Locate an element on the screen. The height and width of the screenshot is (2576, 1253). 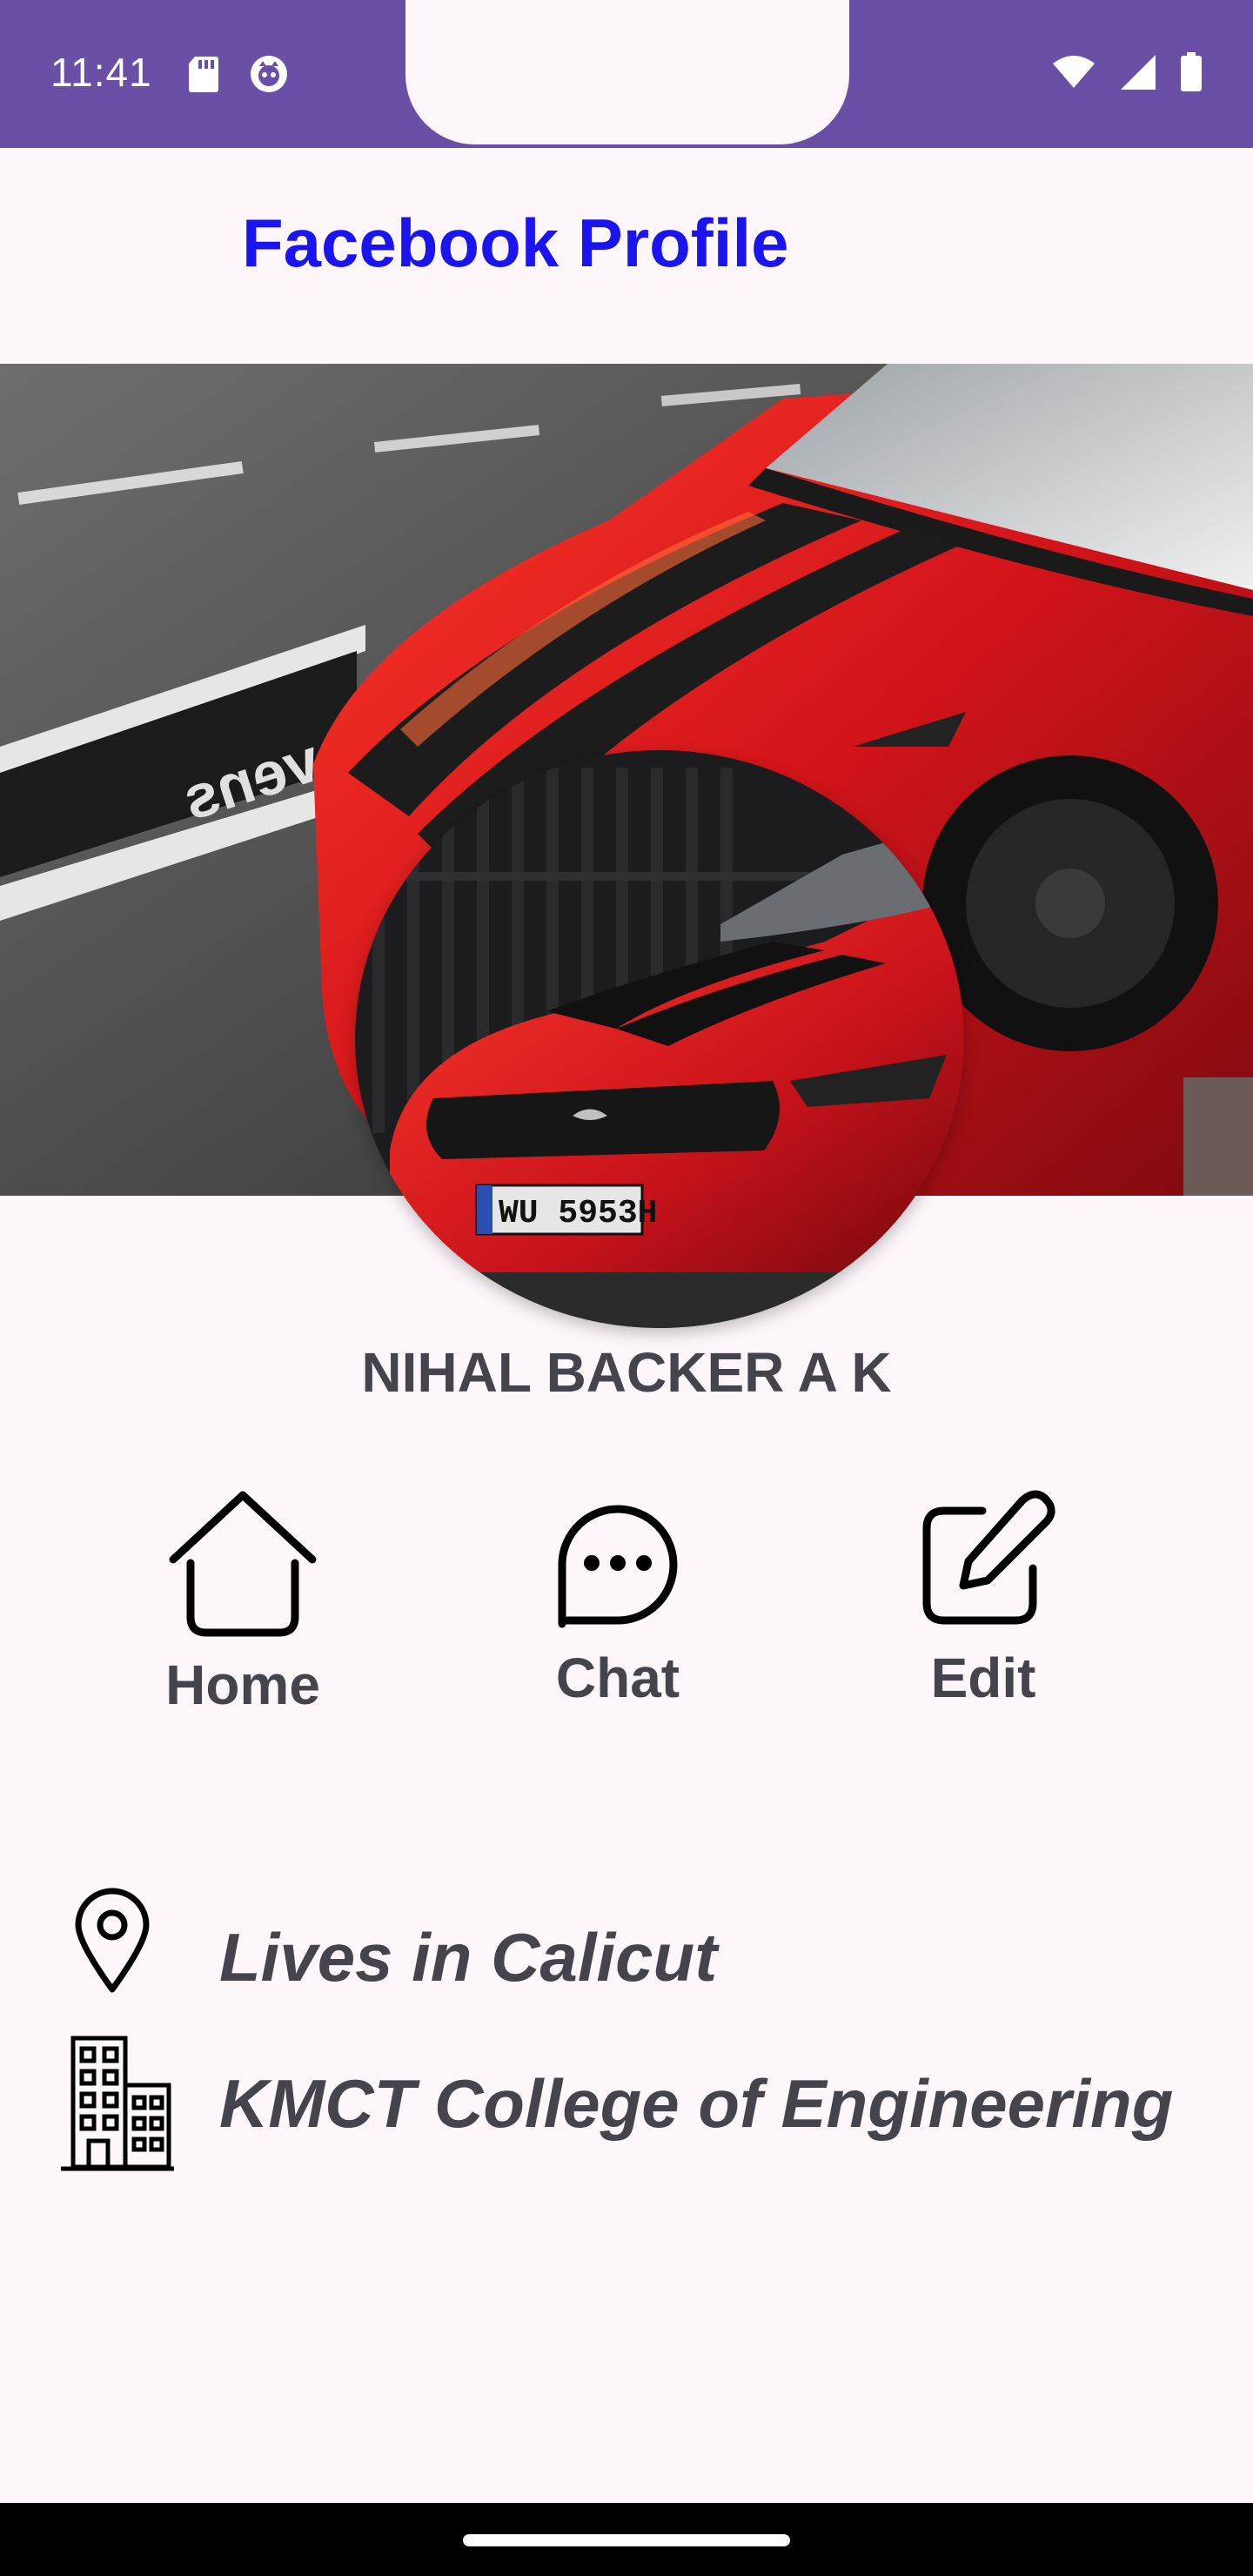
page-title: Facebook Profile is located at coordinates (515, 243).